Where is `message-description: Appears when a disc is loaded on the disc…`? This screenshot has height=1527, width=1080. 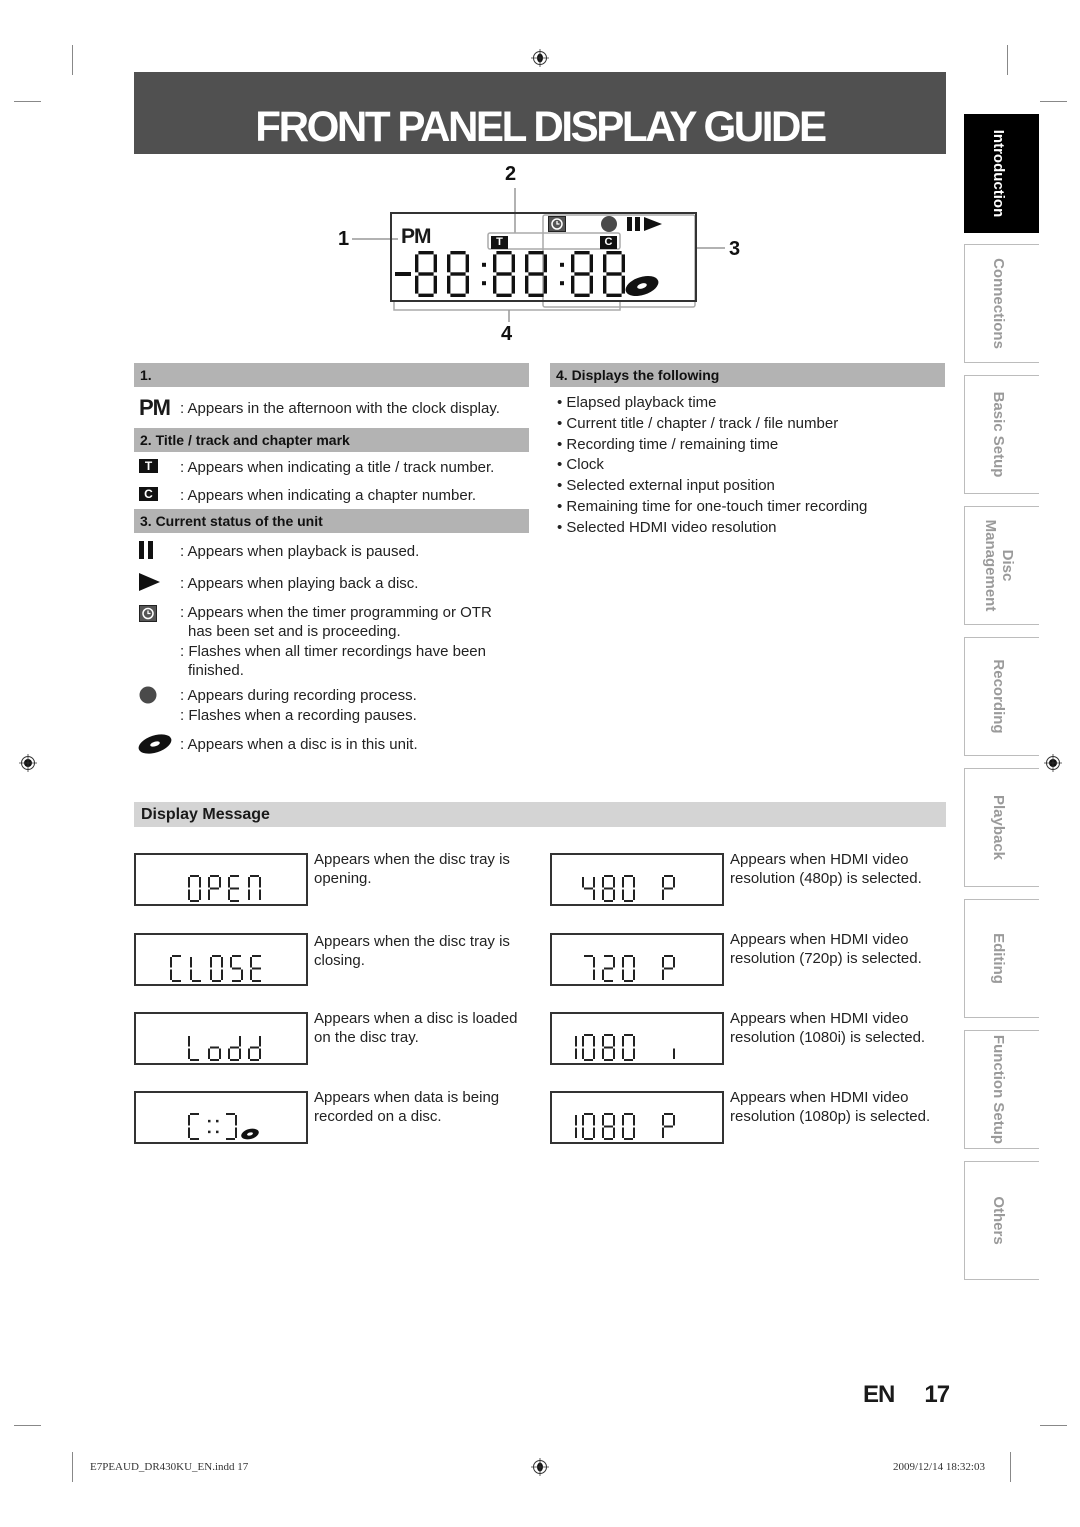 message-description: Appears when a disc is loaded on the disc… is located at coordinates (421, 1028).